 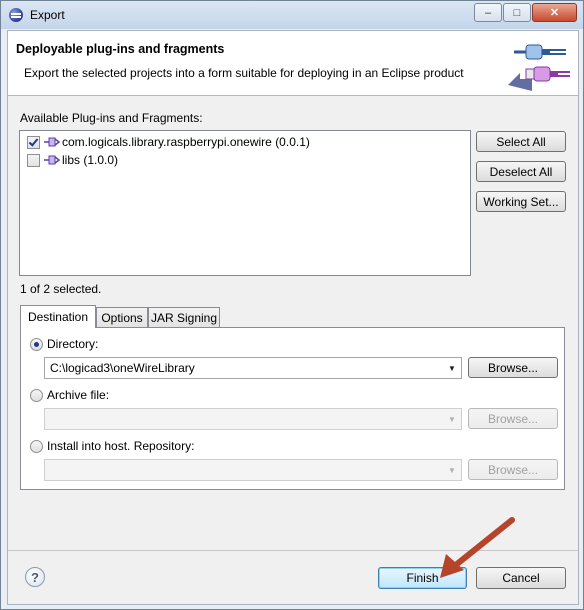 I want to click on list-item: libs (1.0.0), so click(x=72, y=160).